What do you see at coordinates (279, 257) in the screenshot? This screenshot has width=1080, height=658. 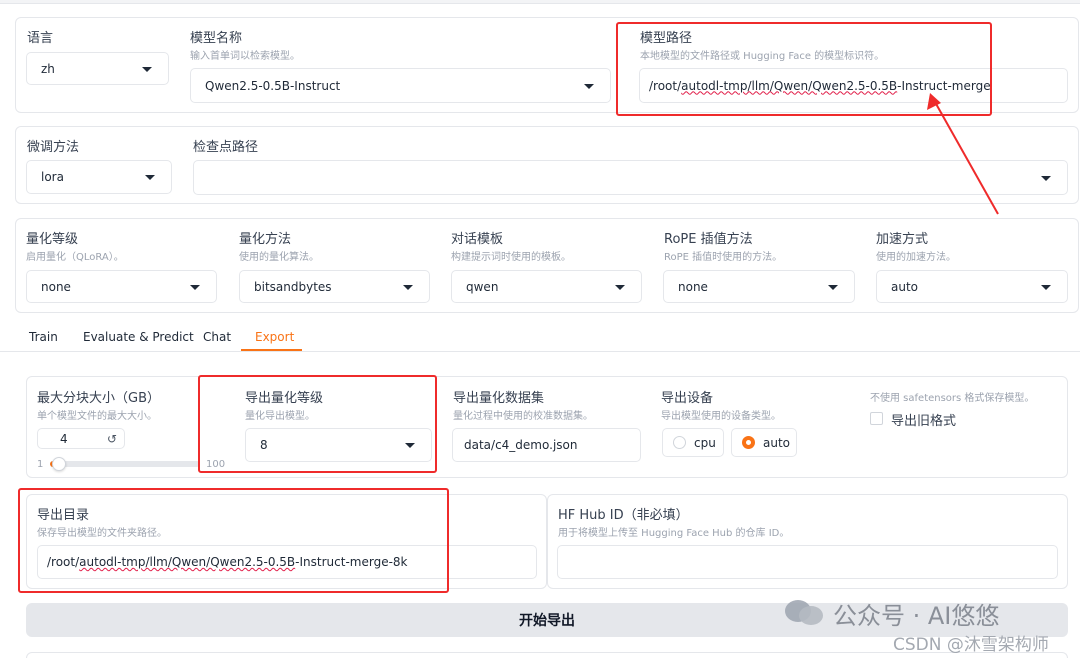 I see `quant-method-hint: 使用的量化算法。` at bounding box center [279, 257].